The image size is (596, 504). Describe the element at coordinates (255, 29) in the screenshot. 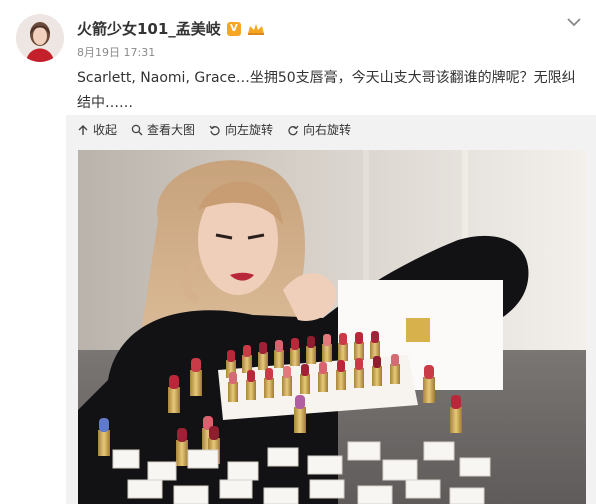

I see `crown-icon` at that location.